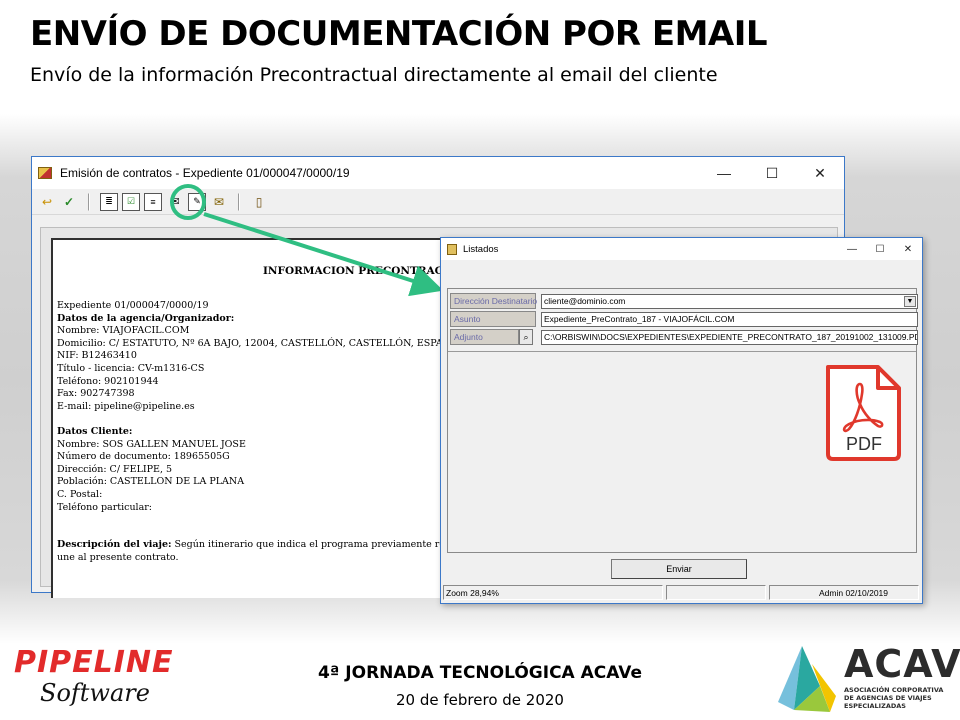 The width and height of the screenshot is (960, 720). Describe the element at coordinates (481, 249) in the screenshot. I see `dialog-title: Listados` at that location.